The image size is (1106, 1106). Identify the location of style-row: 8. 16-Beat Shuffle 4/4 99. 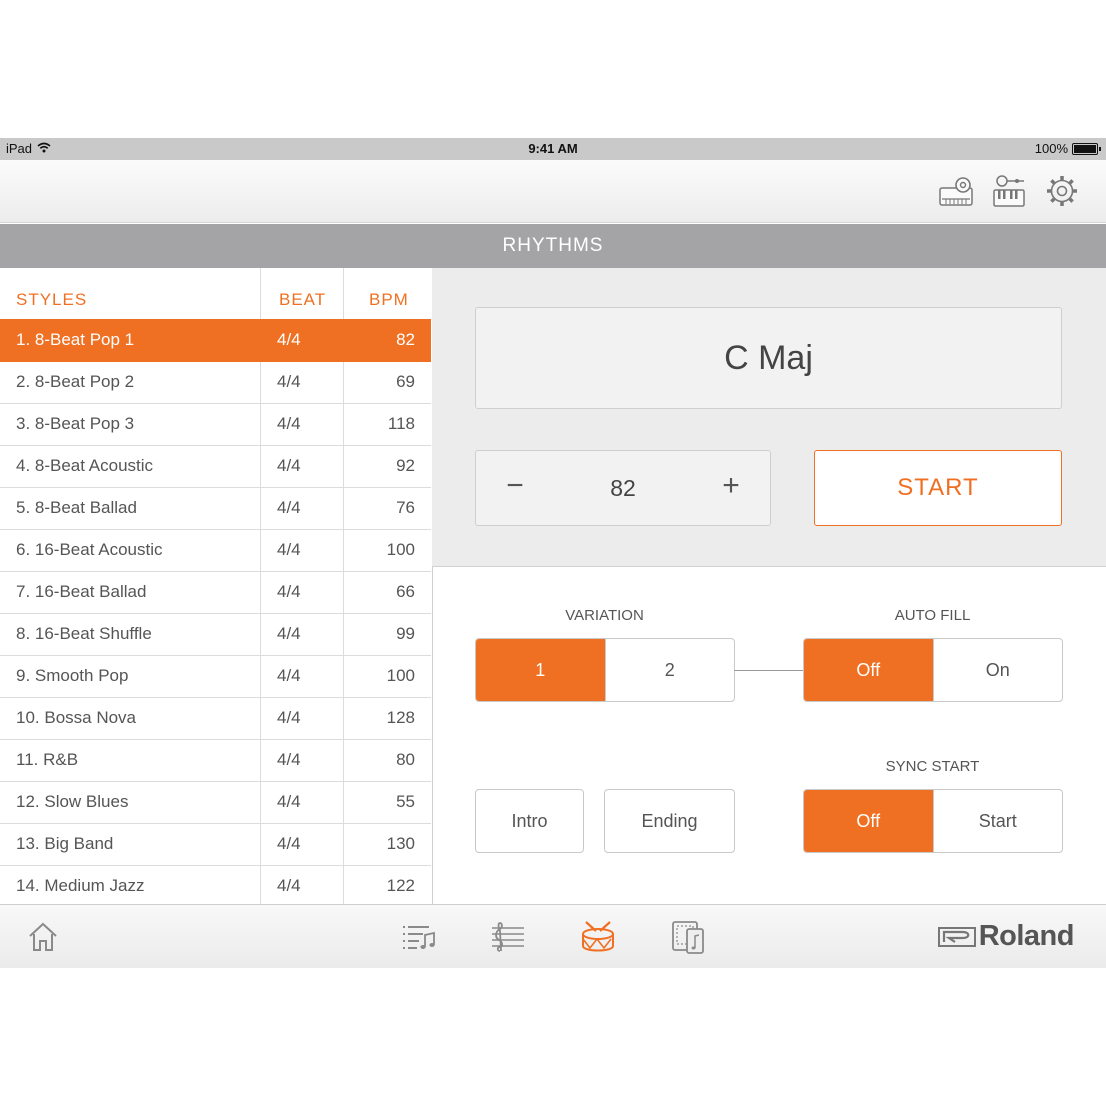
(215, 634).